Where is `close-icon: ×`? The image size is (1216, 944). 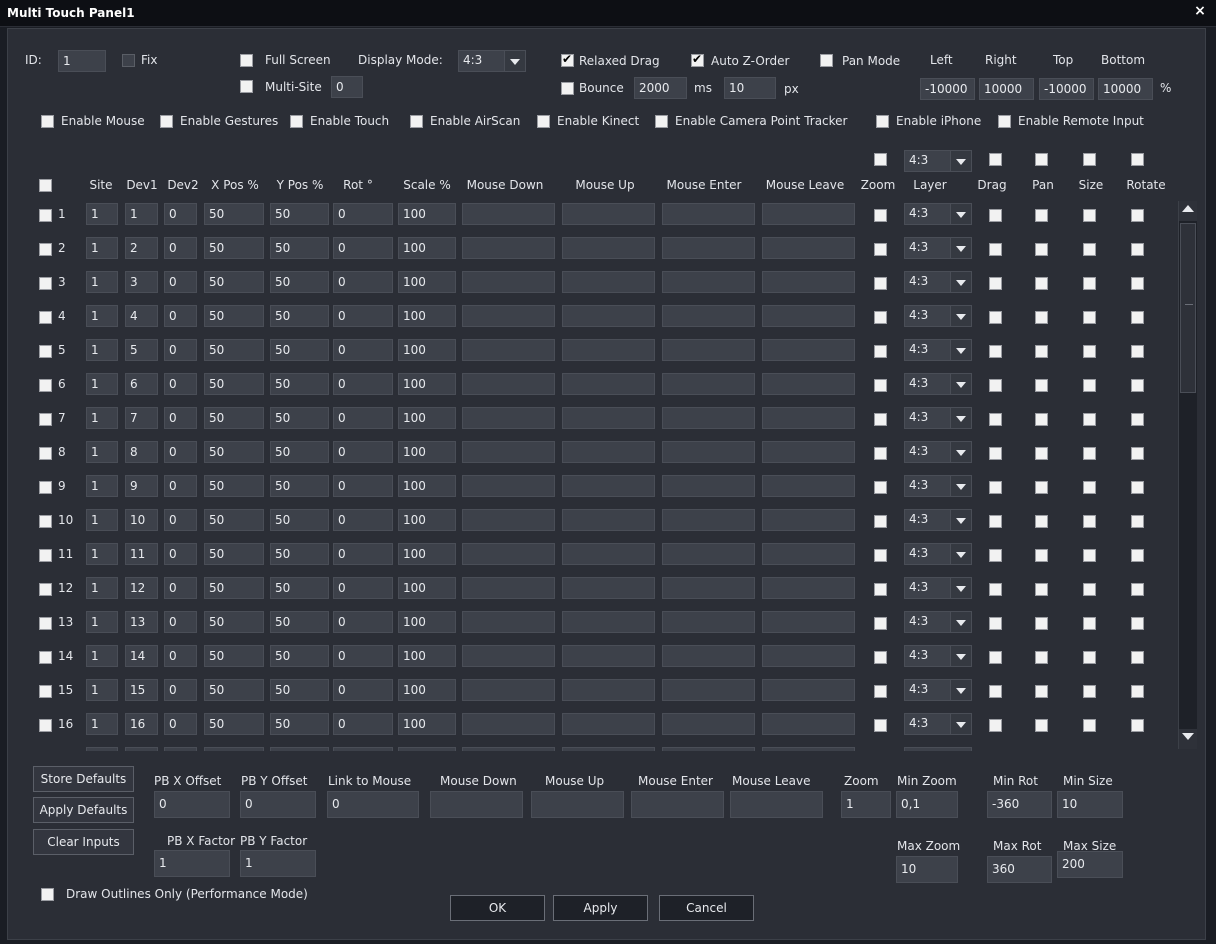 close-icon: × is located at coordinates (1200, 12).